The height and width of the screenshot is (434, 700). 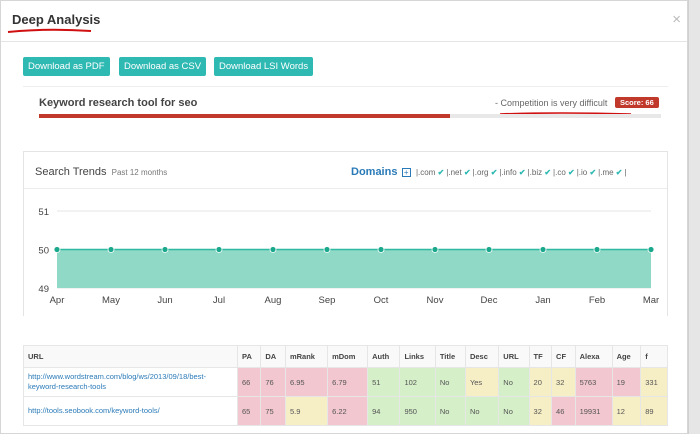 What do you see at coordinates (587, 172) in the screenshot?
I see `tld-io: .io ✔` at bounding box center [587, 172].